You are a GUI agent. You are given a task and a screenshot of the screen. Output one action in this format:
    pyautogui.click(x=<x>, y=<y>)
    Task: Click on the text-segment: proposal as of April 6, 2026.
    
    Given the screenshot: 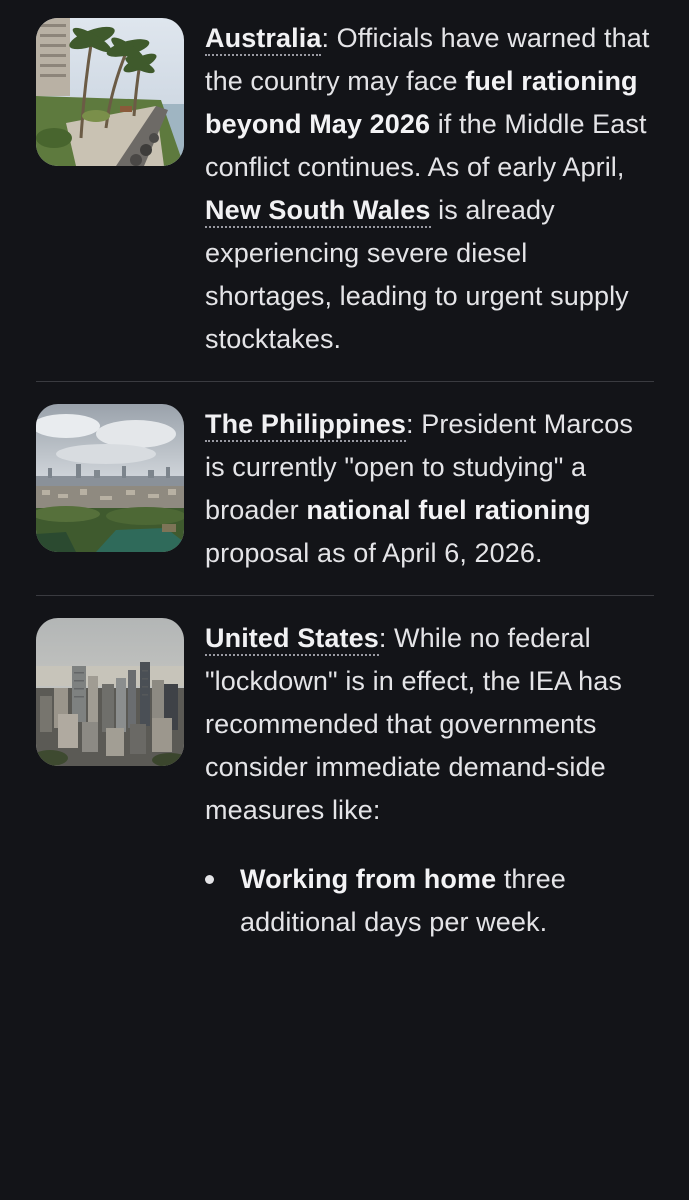 What is the action you would take?
    pyautogui.click(x=374, y=553)
    